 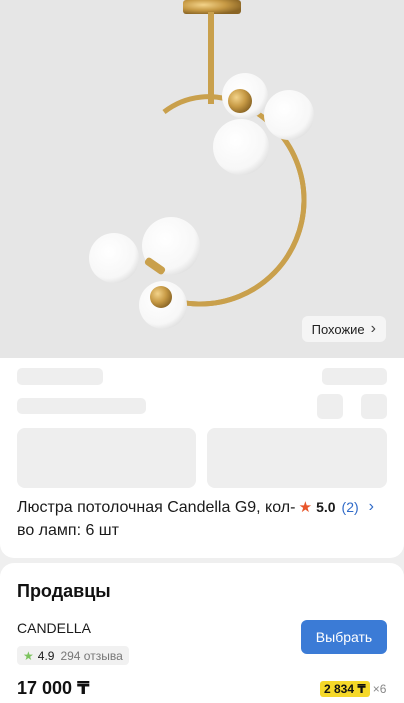 I want to click on similar-label: Похожие, so click(x=338, y=329).